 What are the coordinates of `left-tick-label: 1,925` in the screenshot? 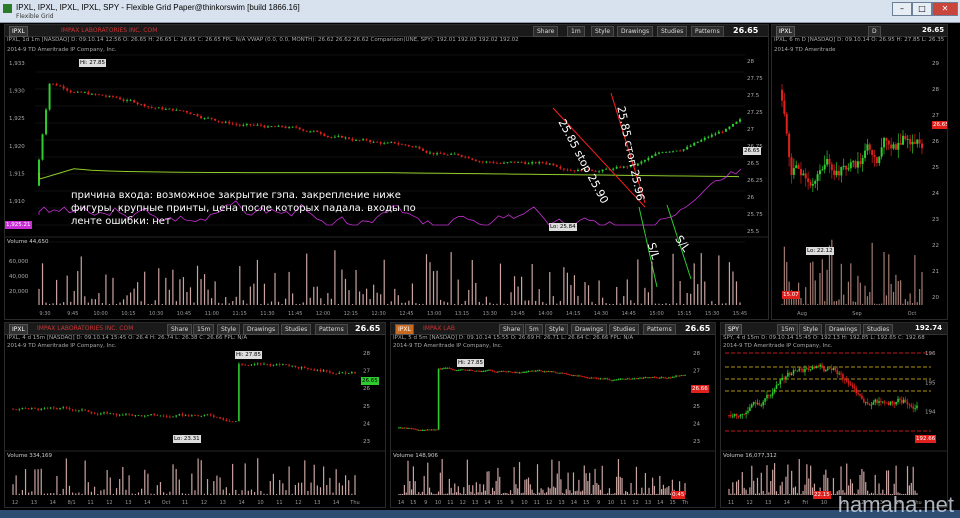 It's located at (17, 119).